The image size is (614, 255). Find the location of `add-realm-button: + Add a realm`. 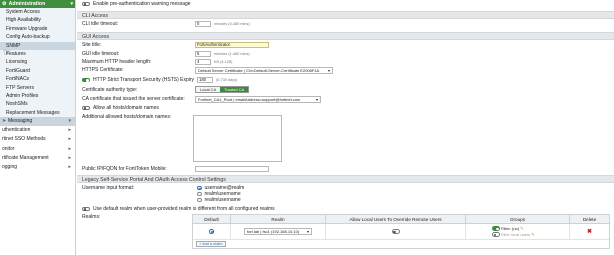

add-realm-button: + Add a realm is located at coordinates (211, 244).